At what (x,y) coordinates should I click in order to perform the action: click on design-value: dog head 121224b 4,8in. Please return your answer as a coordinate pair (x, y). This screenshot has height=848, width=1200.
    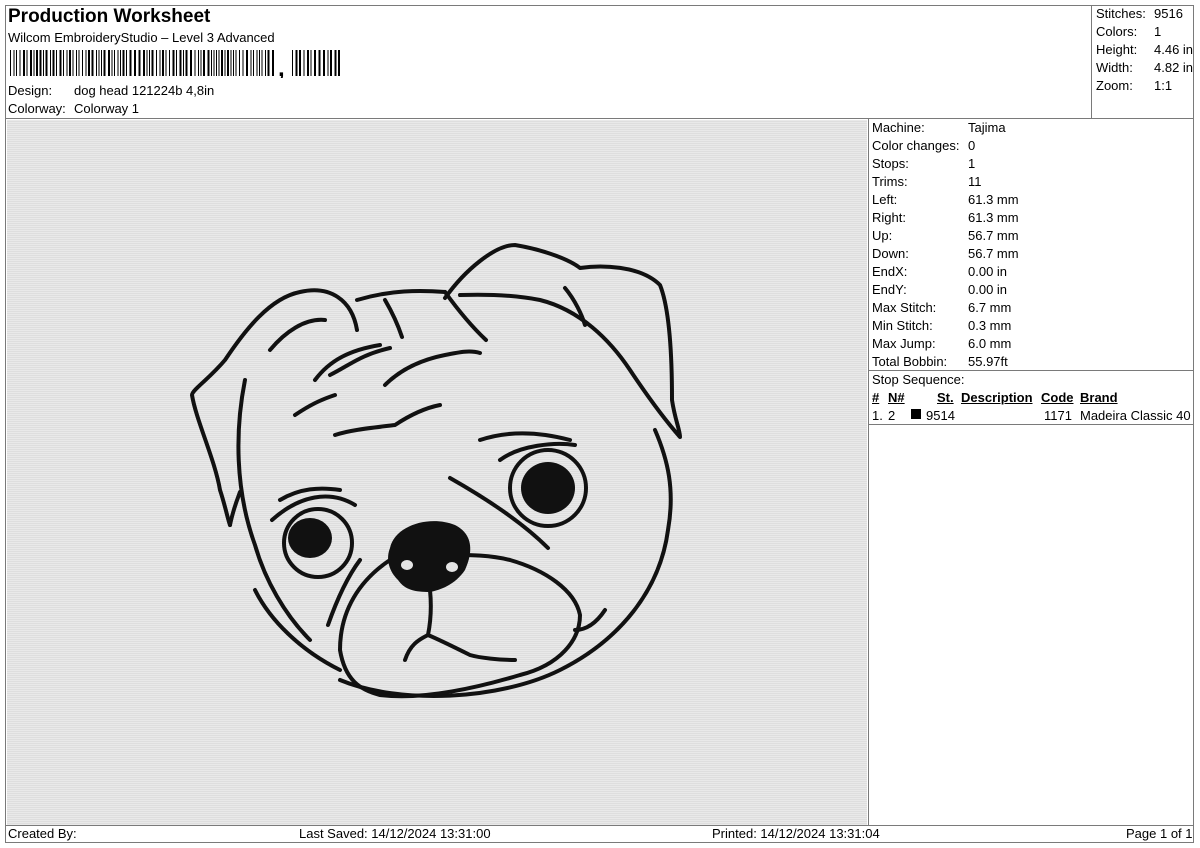
    Looking at the image, I should click on (144, 90).